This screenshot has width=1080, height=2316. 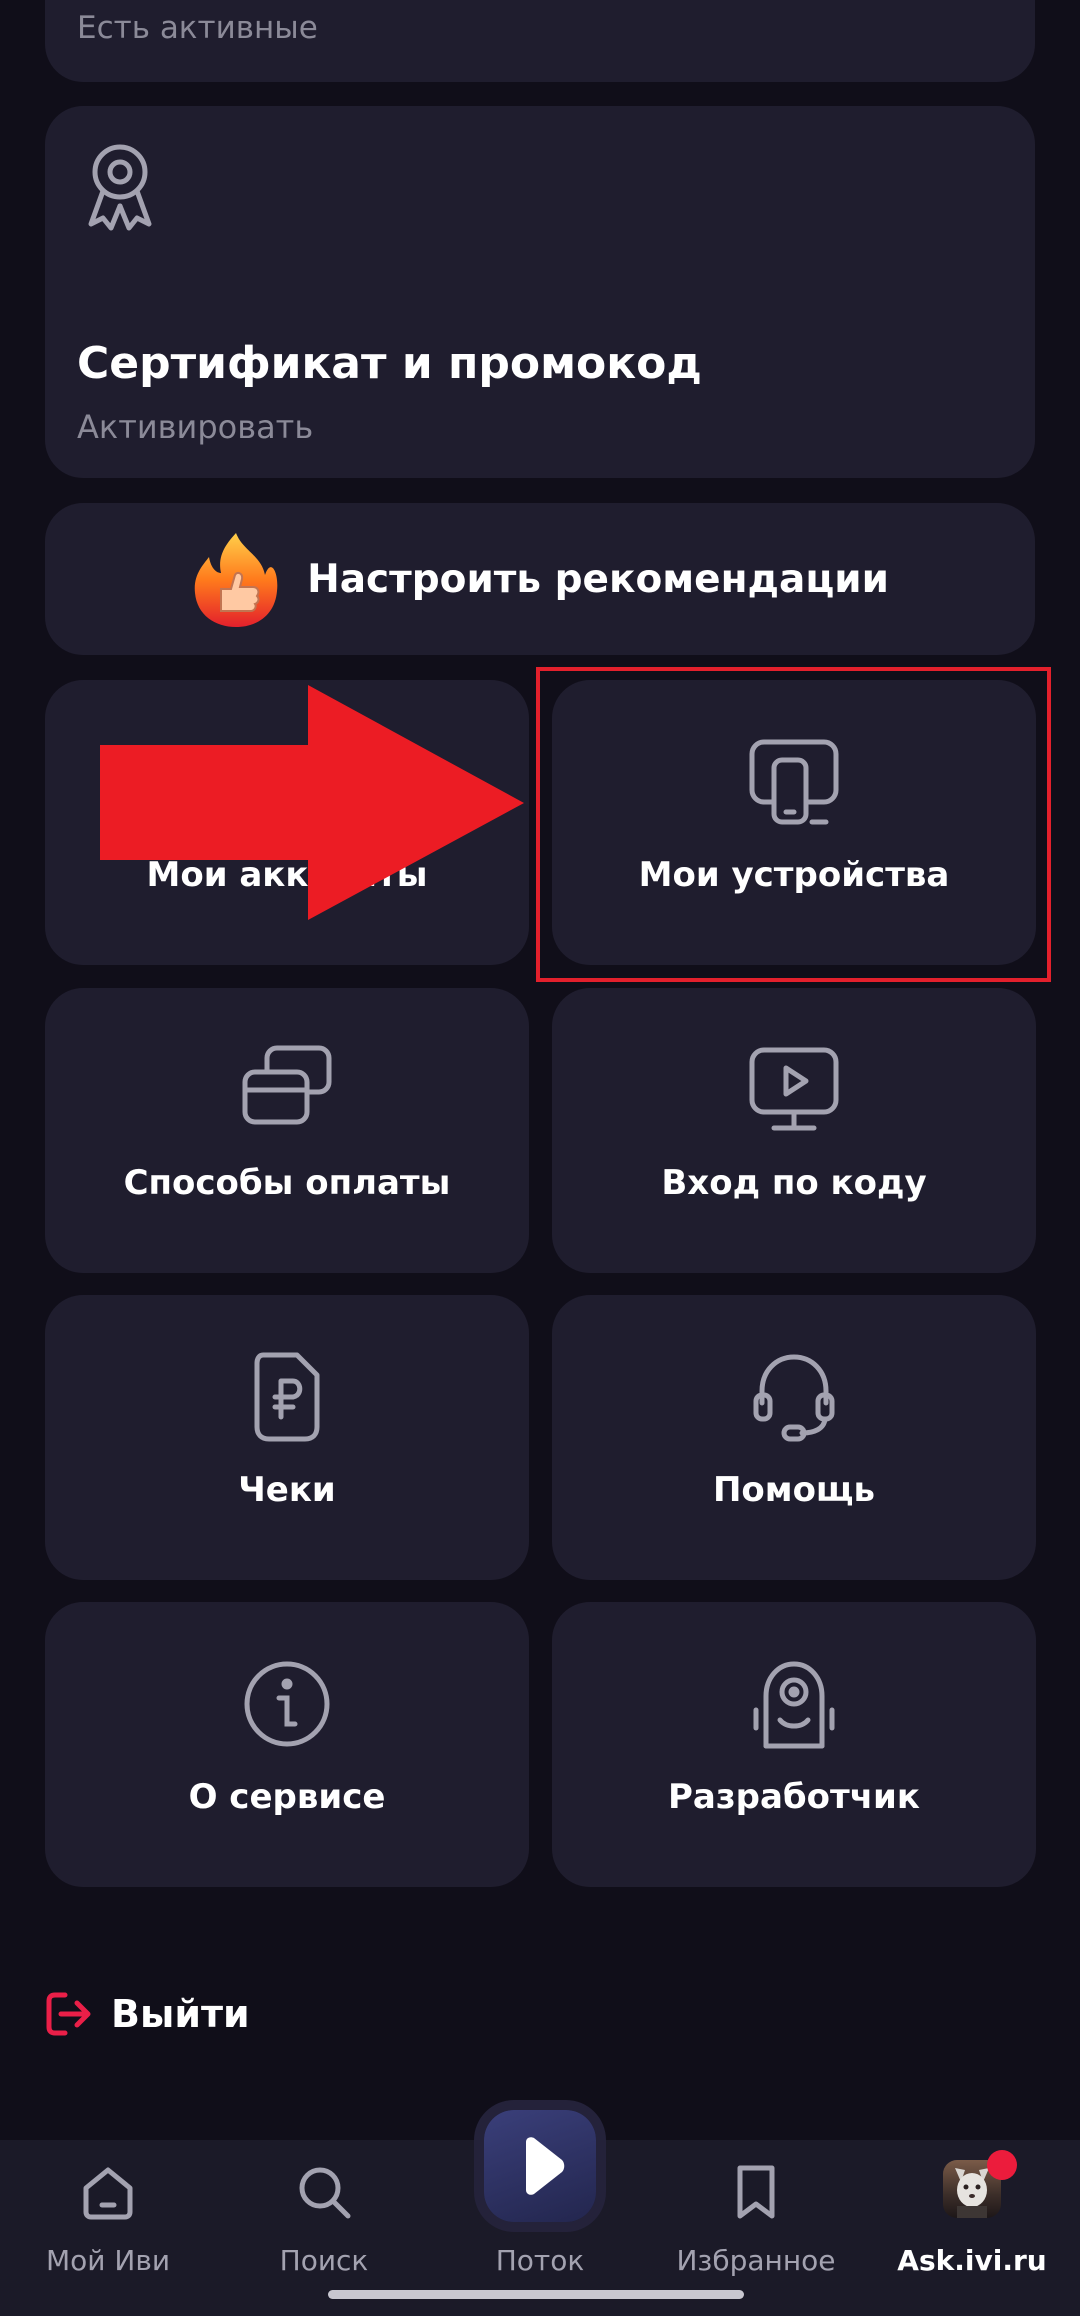 What do you see at coordinates (312, 802) in the screenshot?
I see `arrow-right-icon` at bounding box center [312, 802].